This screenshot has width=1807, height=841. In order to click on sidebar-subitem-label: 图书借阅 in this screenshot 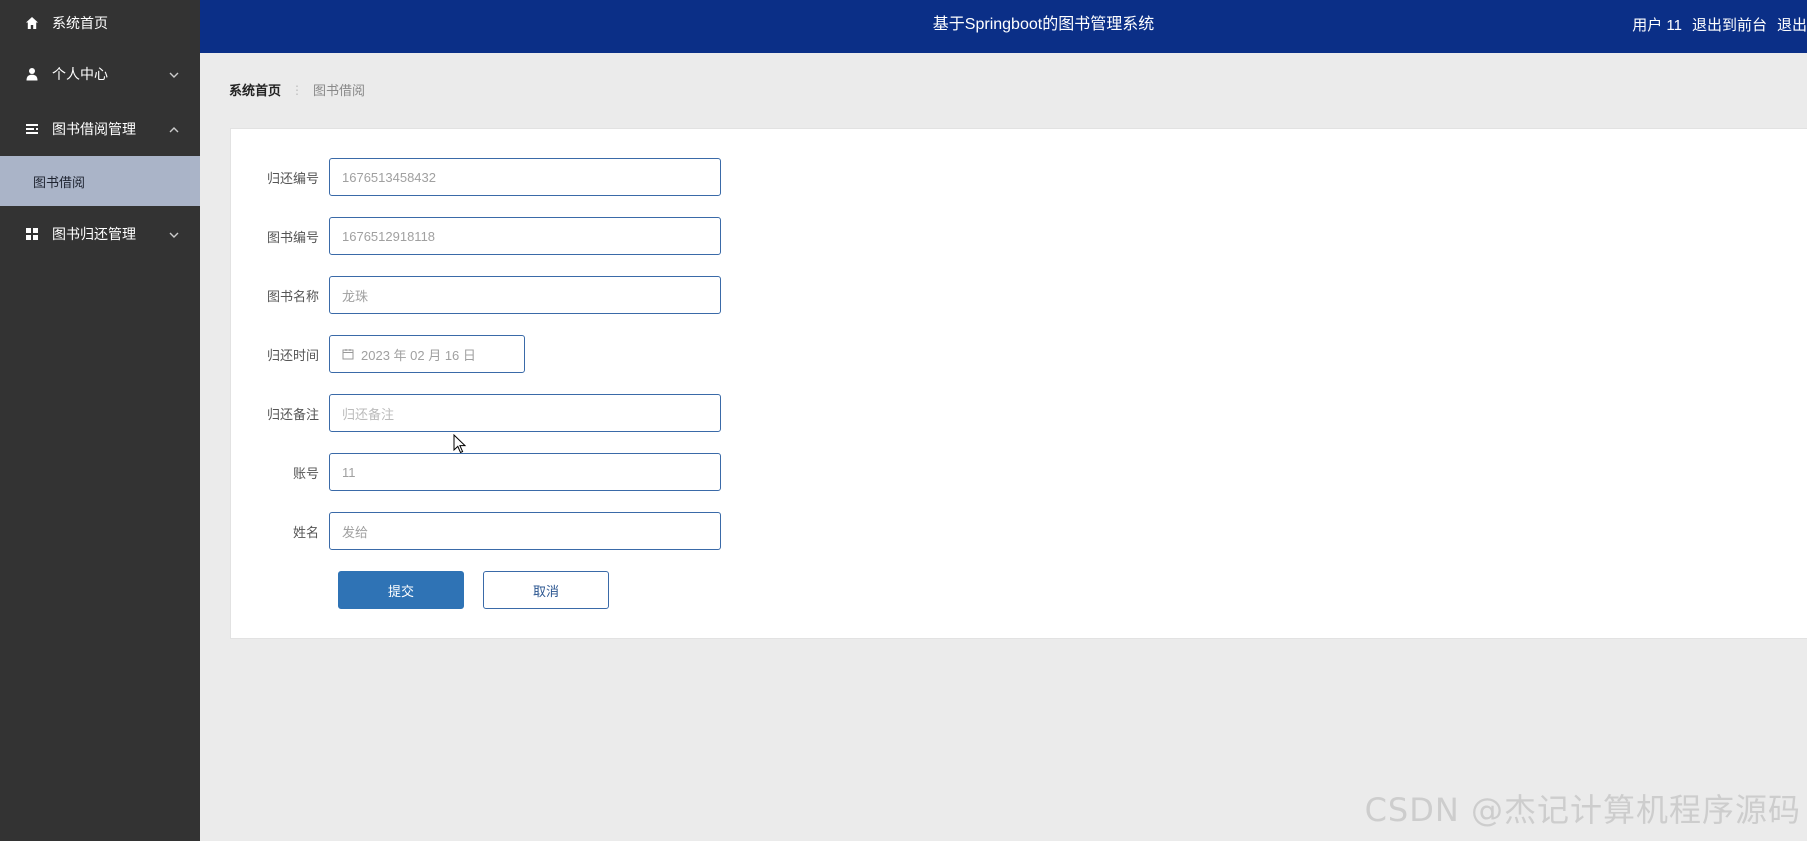, I will do `click(59, 182)`.